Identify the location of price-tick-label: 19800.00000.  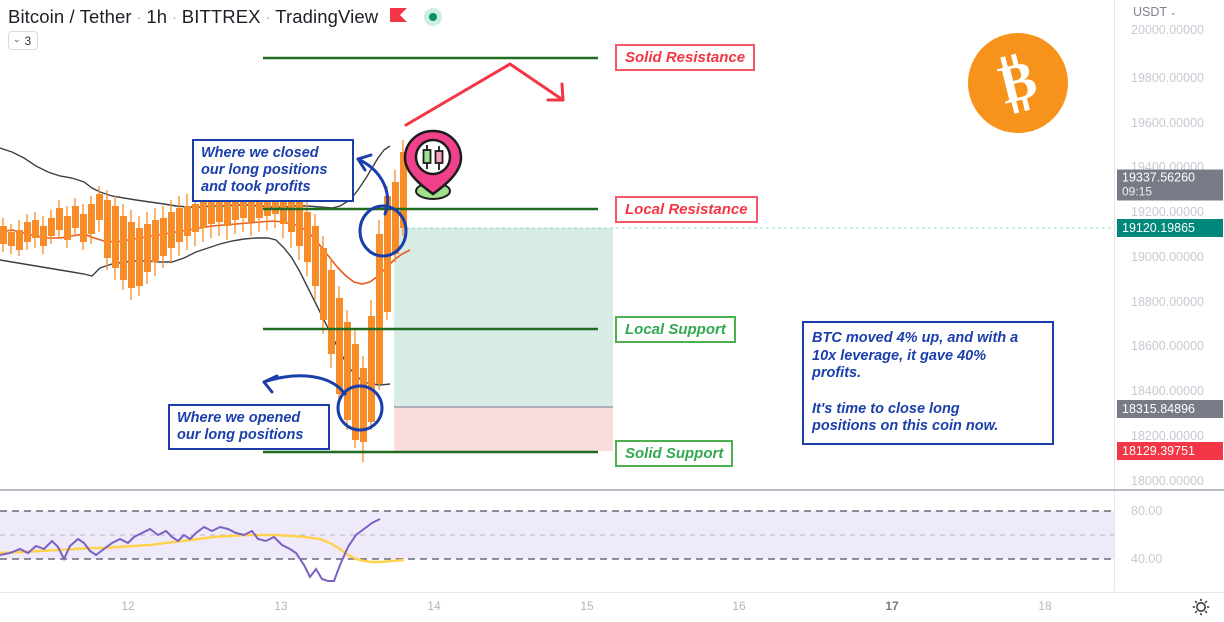
(1167, 78).